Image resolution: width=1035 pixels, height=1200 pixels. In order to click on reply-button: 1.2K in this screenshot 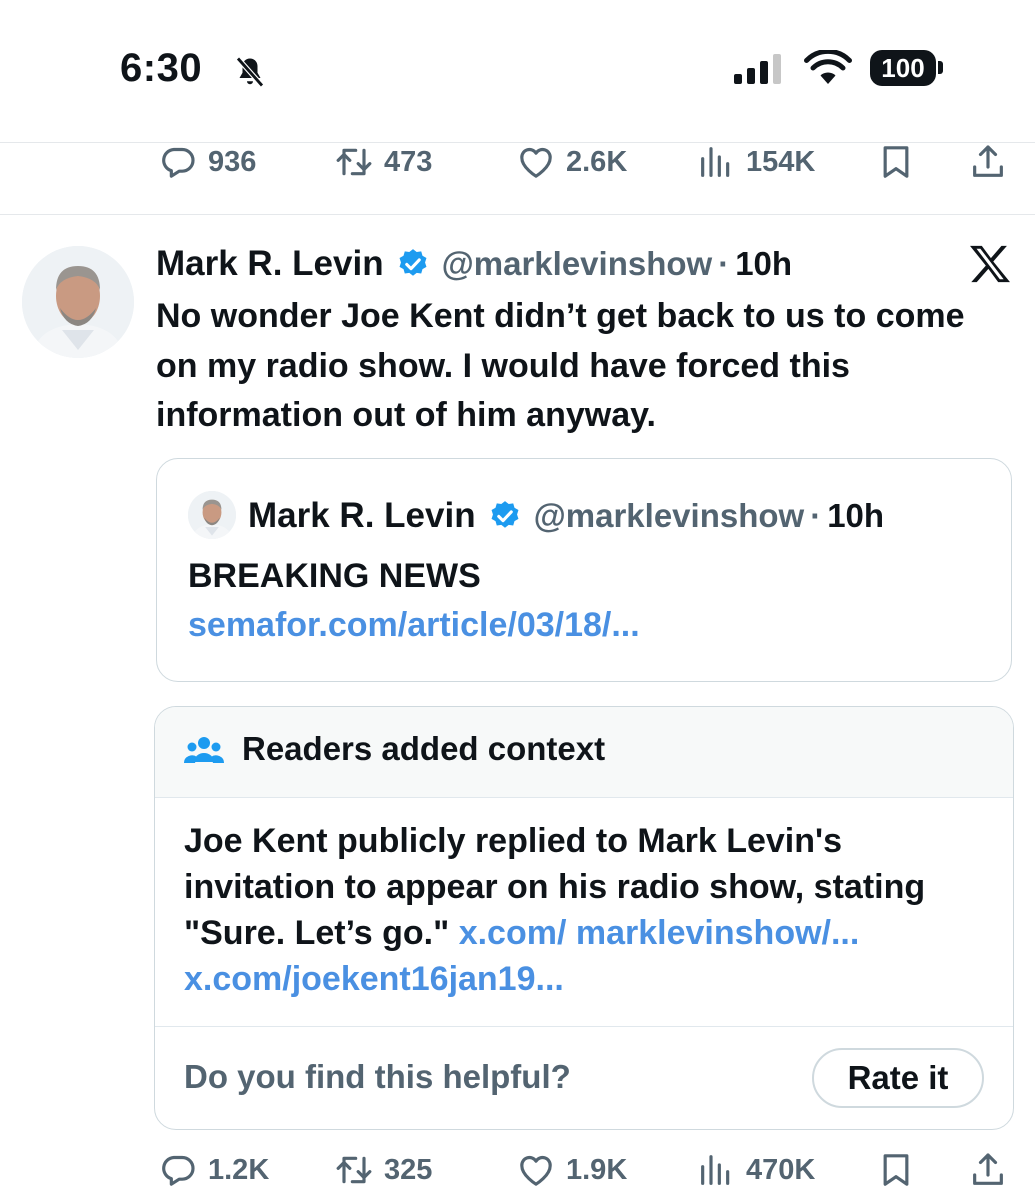, I will do `click(213, 1170)`.